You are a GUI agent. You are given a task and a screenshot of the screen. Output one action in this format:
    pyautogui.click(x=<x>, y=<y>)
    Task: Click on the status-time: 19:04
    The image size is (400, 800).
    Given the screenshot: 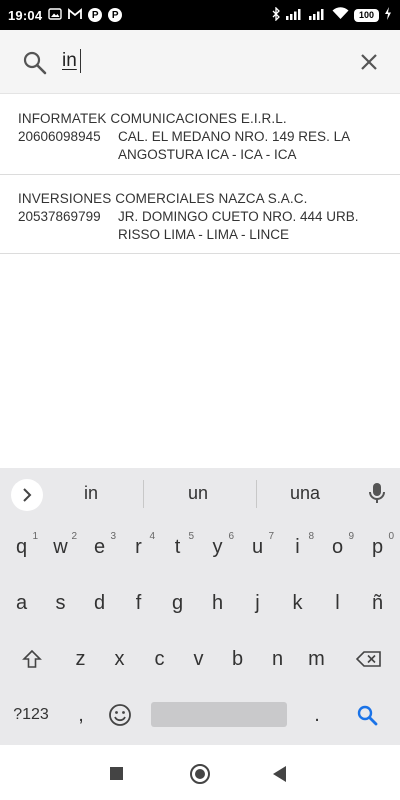 What is the action you would take?
    pyautogui.click(x=25, y=15)
    